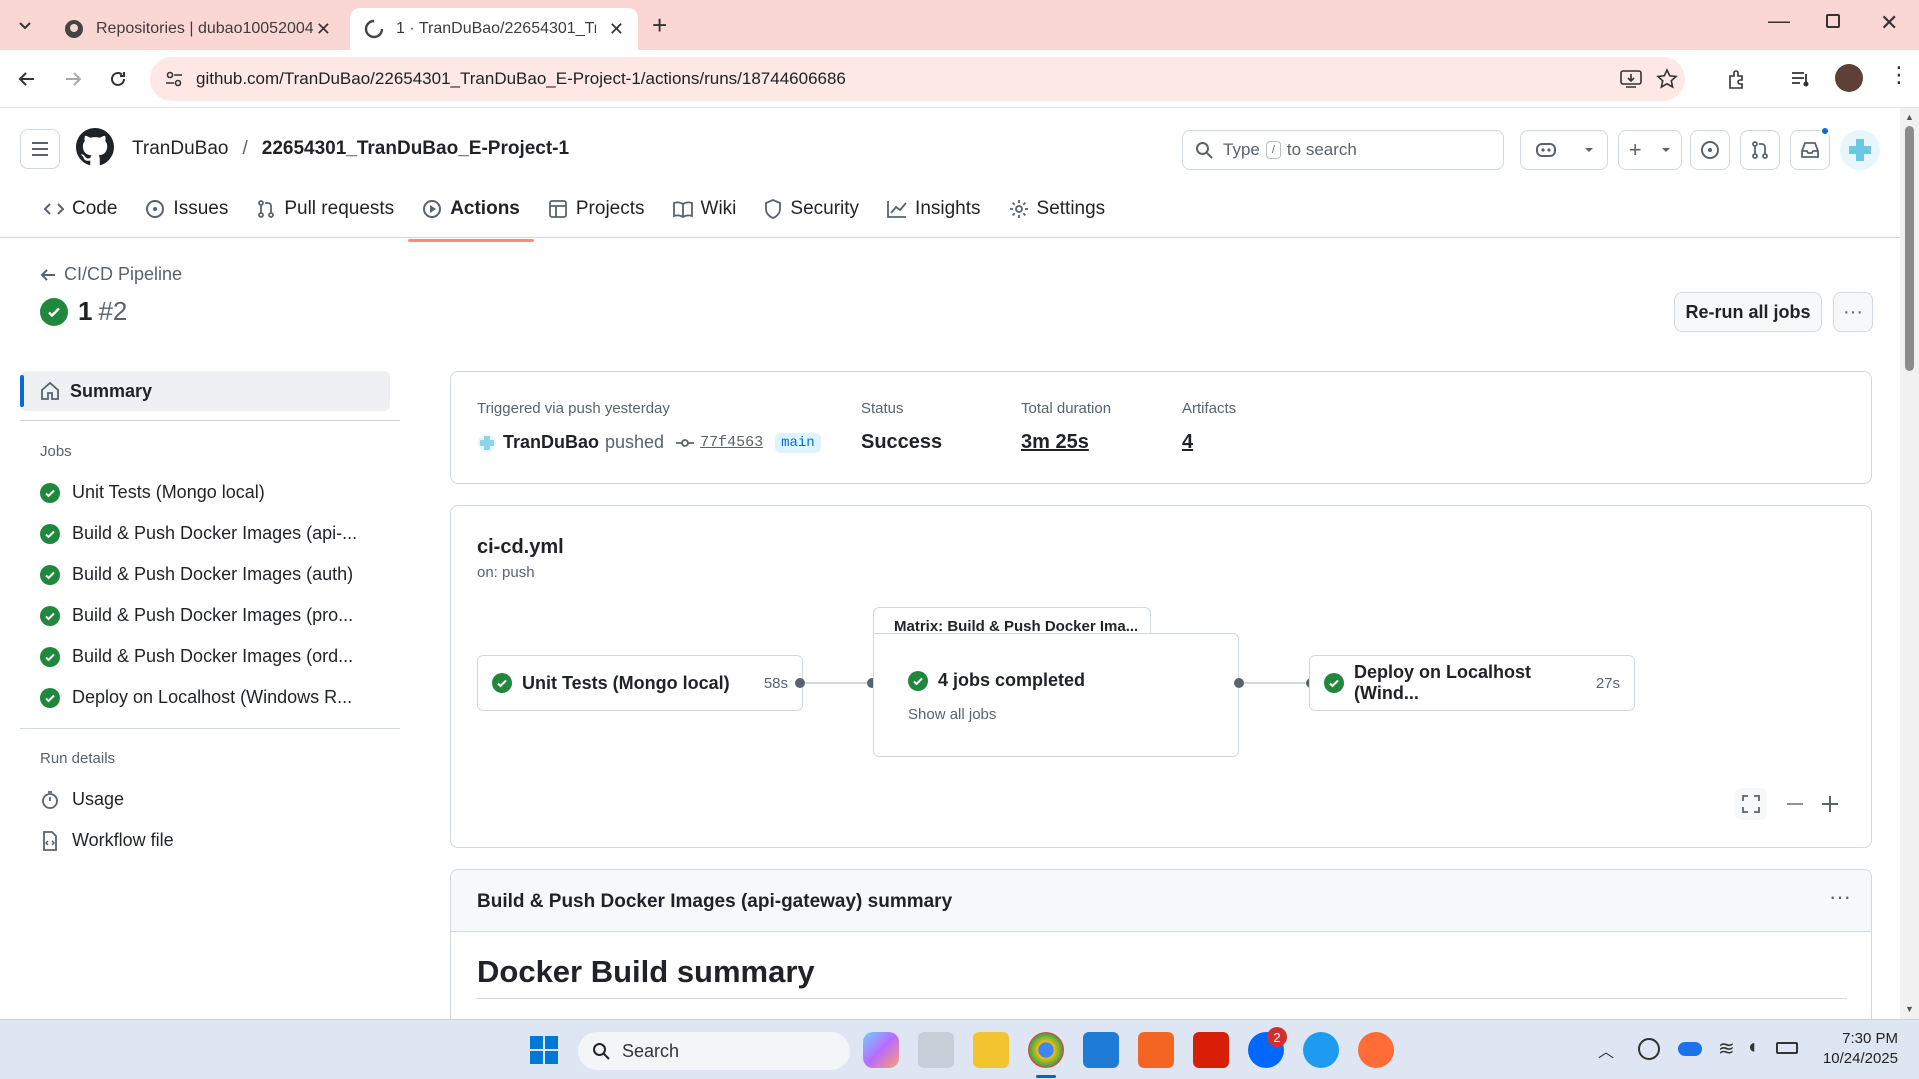 Image resolution: width=1919 pixels, height=1079 pixels. Describe the element at coordinates (991, 1050) in the screenshot. I see `file-explorer-icon` at that location.